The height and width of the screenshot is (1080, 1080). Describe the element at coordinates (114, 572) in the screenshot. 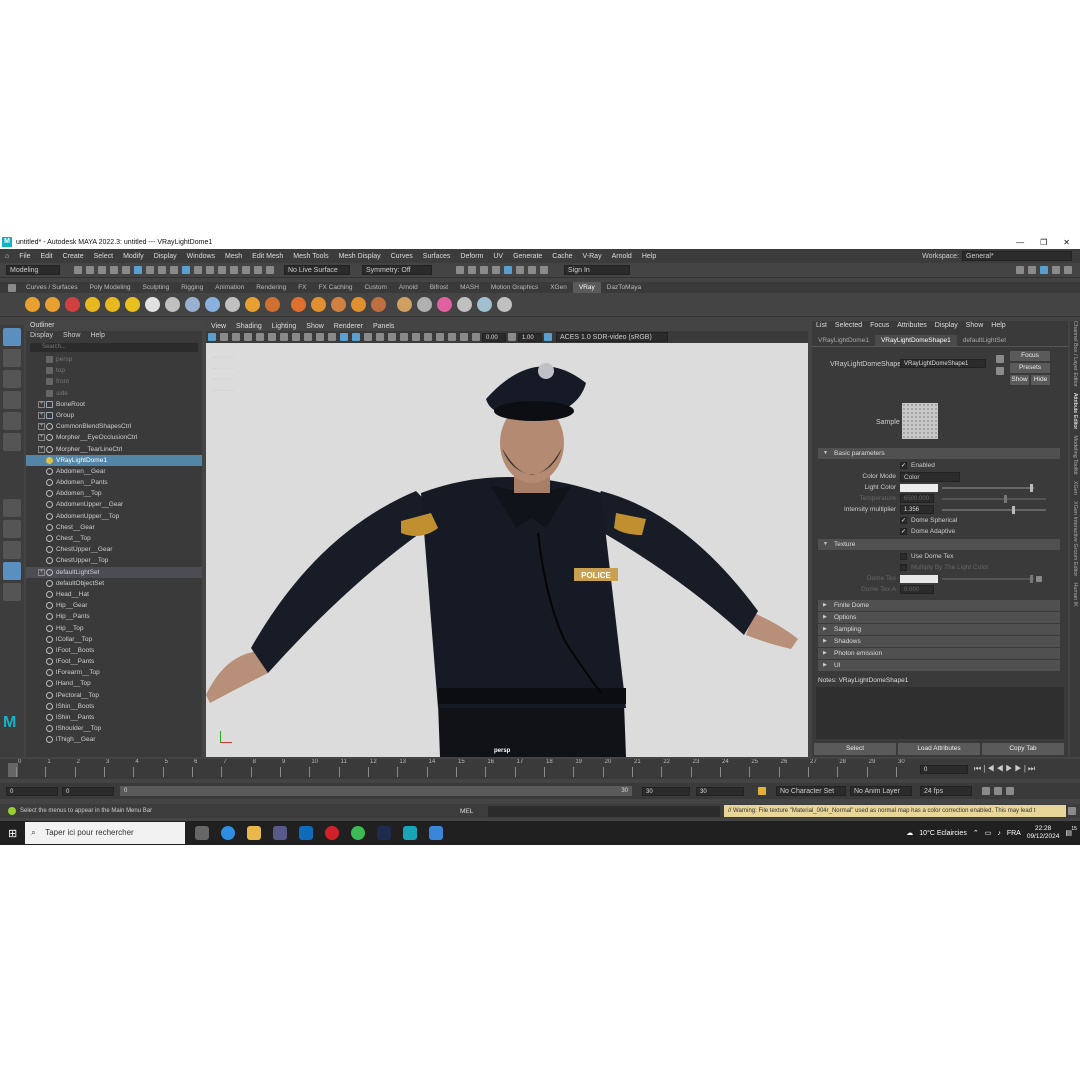

I see `outliner-item: + defaultLightSet` at that location.